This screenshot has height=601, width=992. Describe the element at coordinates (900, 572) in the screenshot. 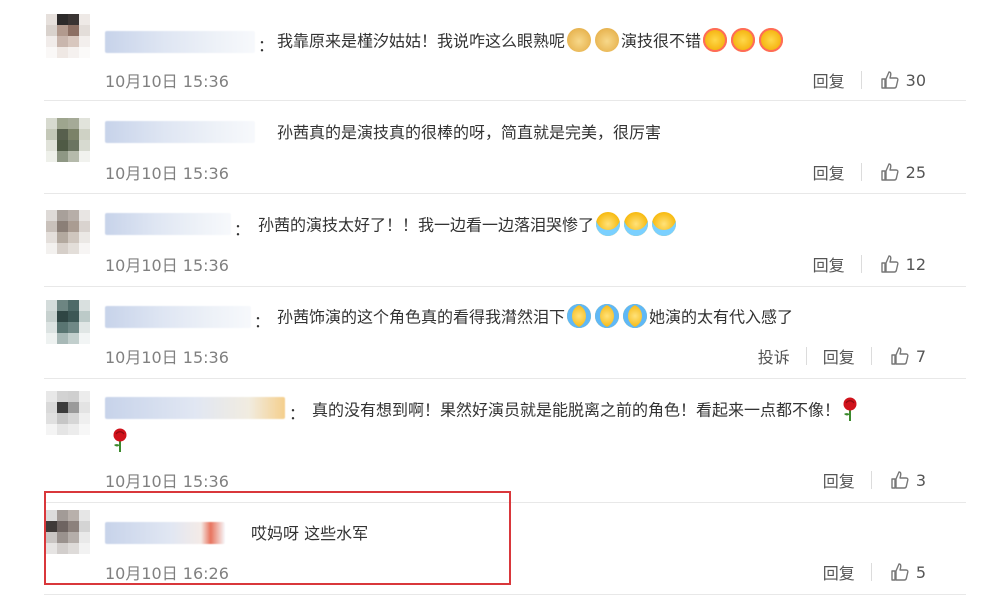

I see `thumbs-up-icon` at that location.